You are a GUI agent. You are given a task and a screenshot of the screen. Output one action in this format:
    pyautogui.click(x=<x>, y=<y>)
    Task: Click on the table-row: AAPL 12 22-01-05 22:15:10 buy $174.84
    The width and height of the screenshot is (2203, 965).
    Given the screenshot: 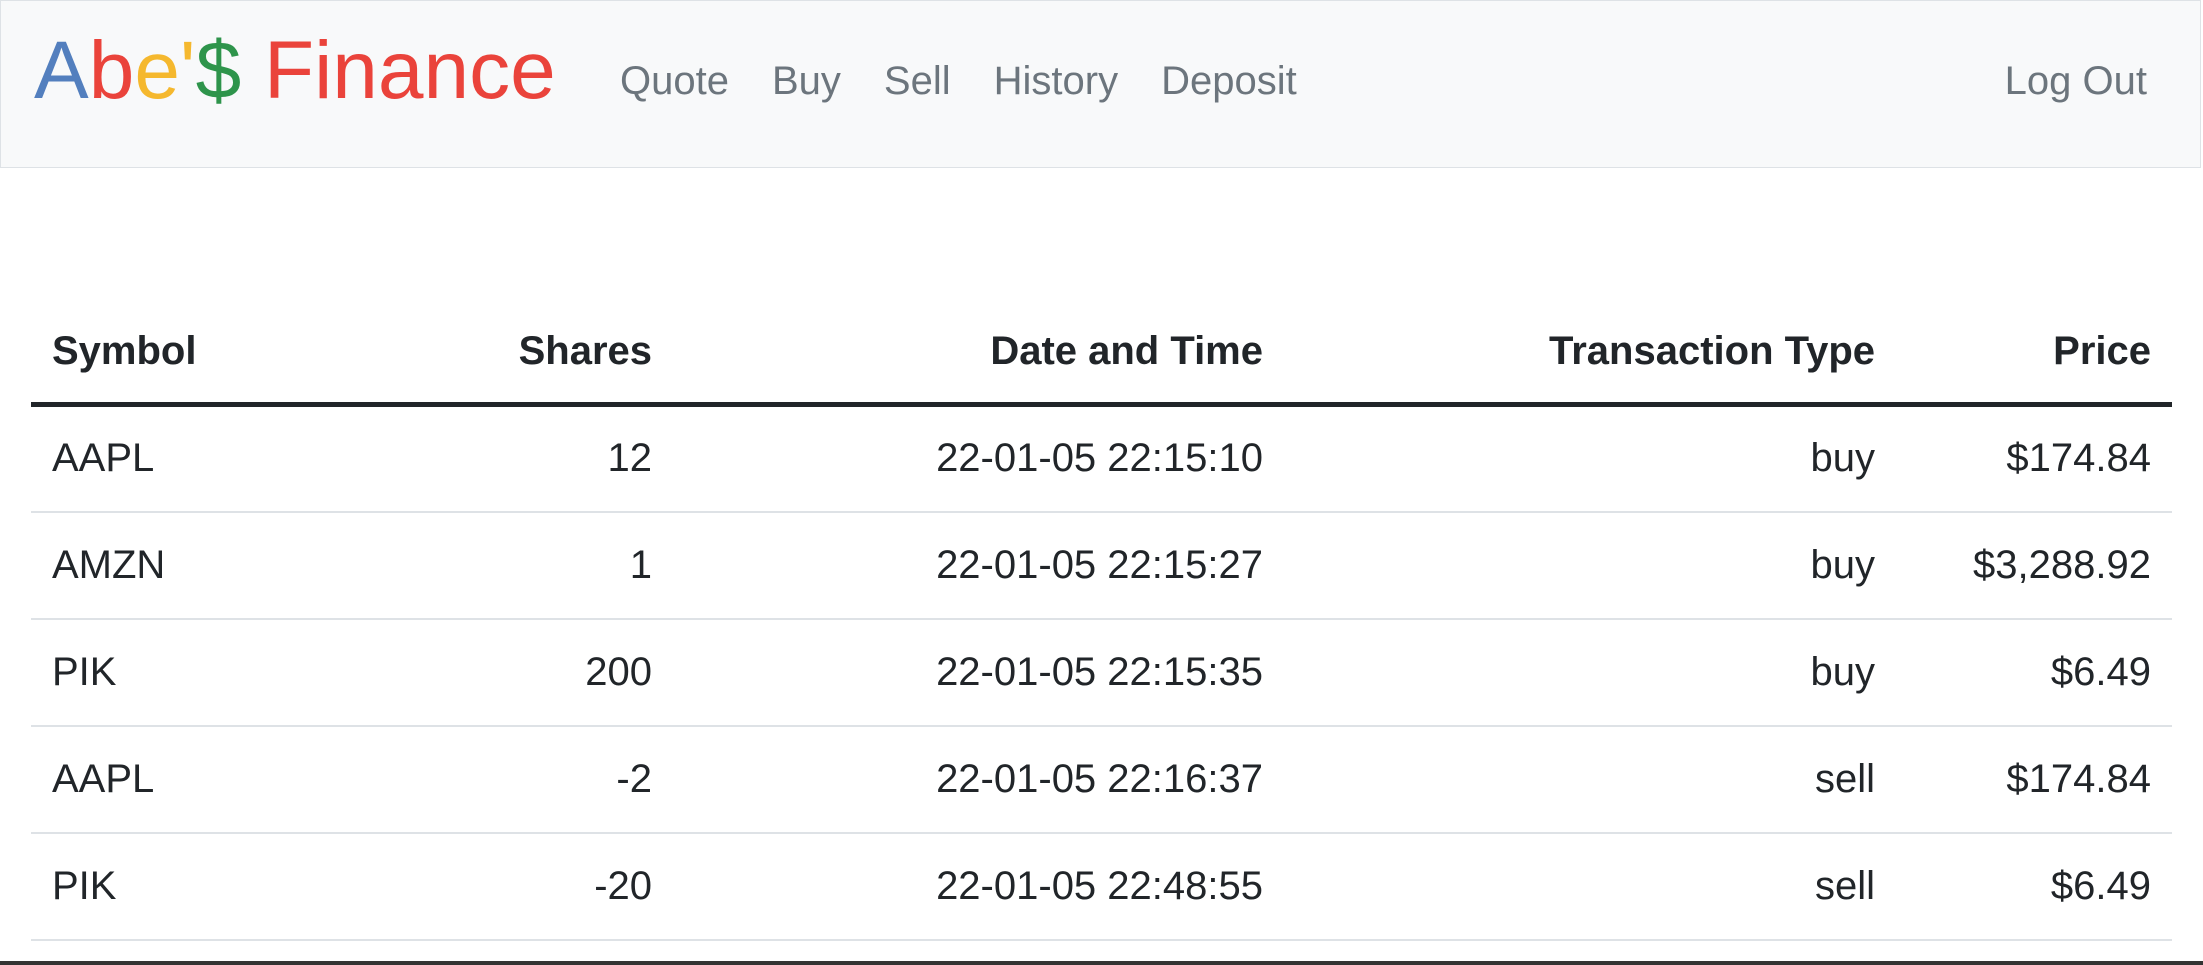 What is the action you would take?
    pyautogui.click(x=1101, y=458)
    